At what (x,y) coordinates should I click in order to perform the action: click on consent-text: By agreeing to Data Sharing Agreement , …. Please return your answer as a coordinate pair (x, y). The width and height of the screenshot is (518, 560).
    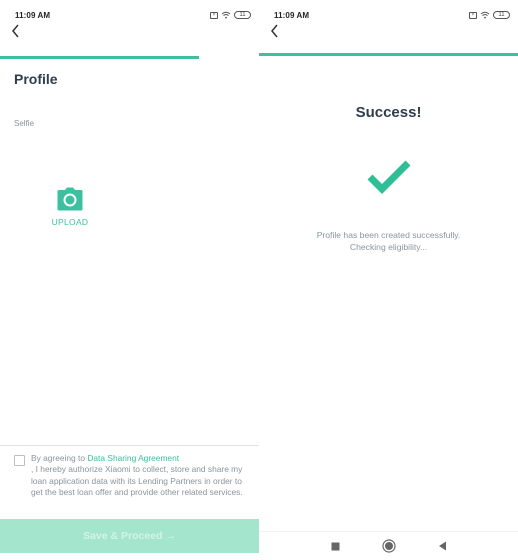
    Looking at the image, I should click on (142, 475).